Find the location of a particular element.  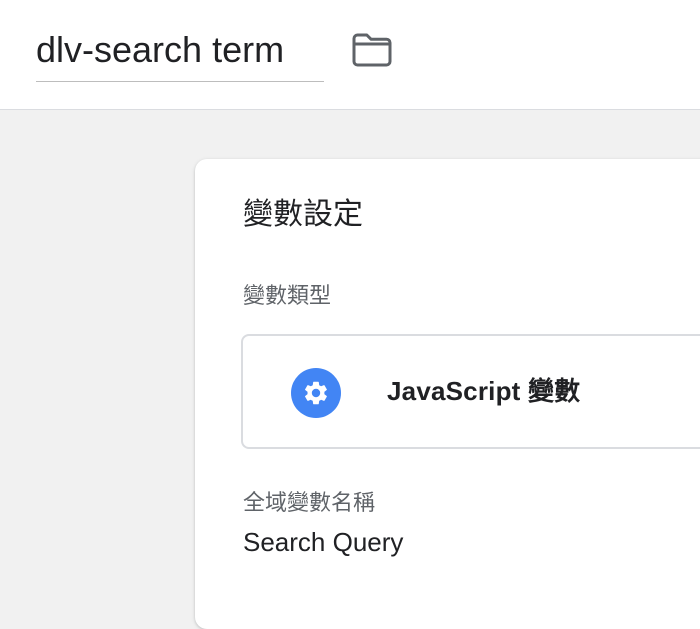

folder-button is located at coordinates (372, 50).